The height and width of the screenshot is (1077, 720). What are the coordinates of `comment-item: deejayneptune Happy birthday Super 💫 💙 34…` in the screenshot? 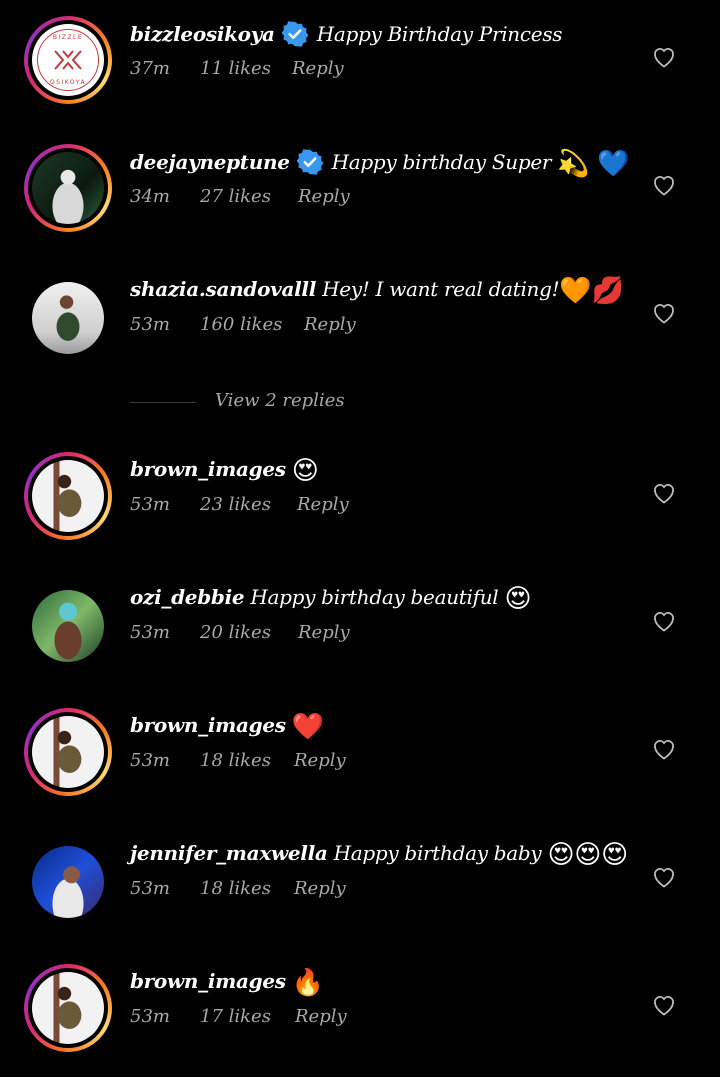 It's located at (360, 200).